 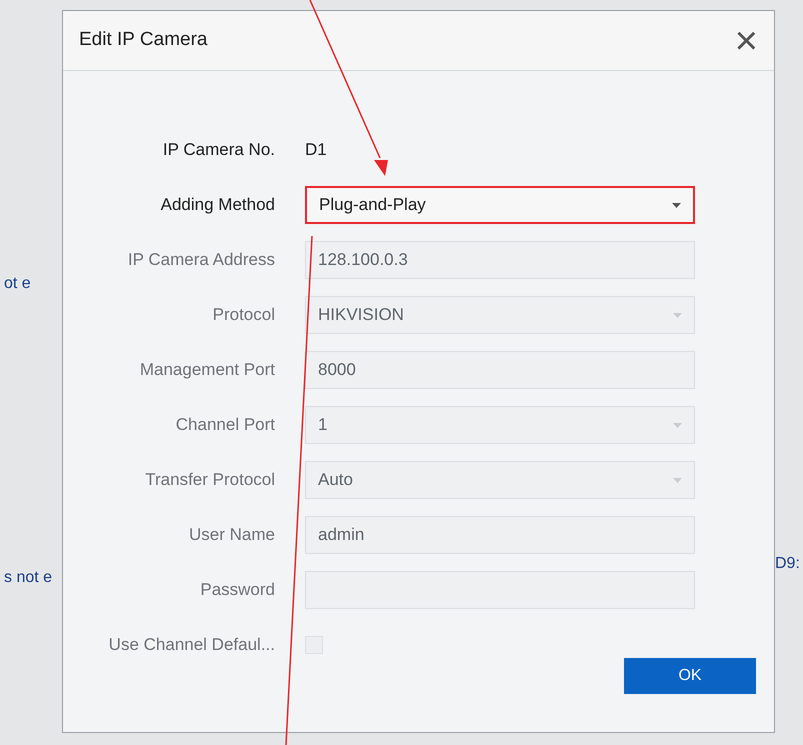 What do you see at coordinates (201, 260) in the screenshot?
I see `field-label: IP Camera Address` at bounding box center [201, 260].